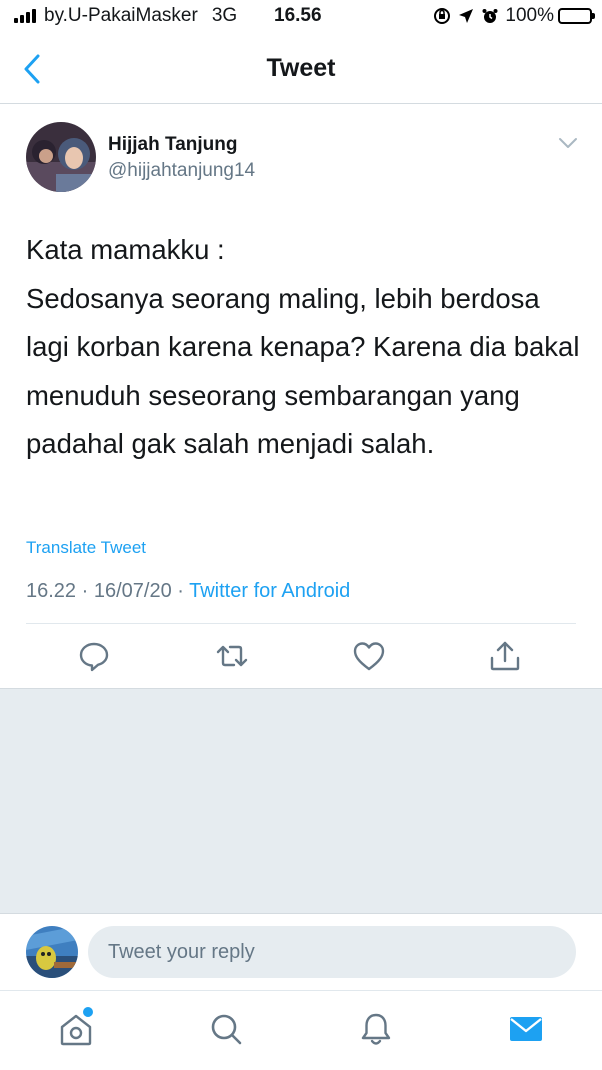 The width and height of the screenshot is (602, 1070). Describe the element at coordinates (86, 548) in the screenshot. I see `translate-tweet-link: Translate Tweet` at that location.